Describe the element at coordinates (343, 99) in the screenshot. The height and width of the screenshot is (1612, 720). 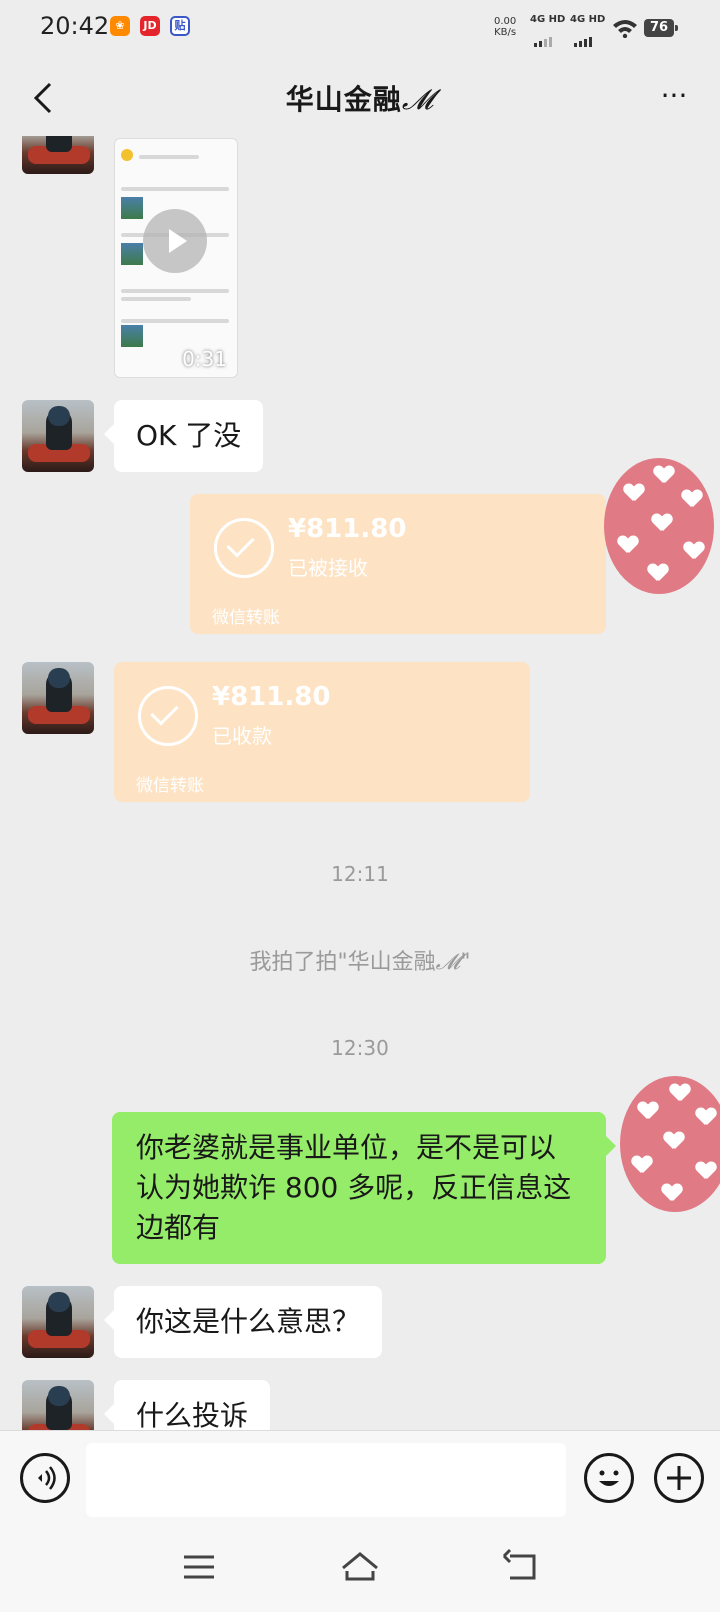
I see `chat-title-text: 华山金融` at that location.